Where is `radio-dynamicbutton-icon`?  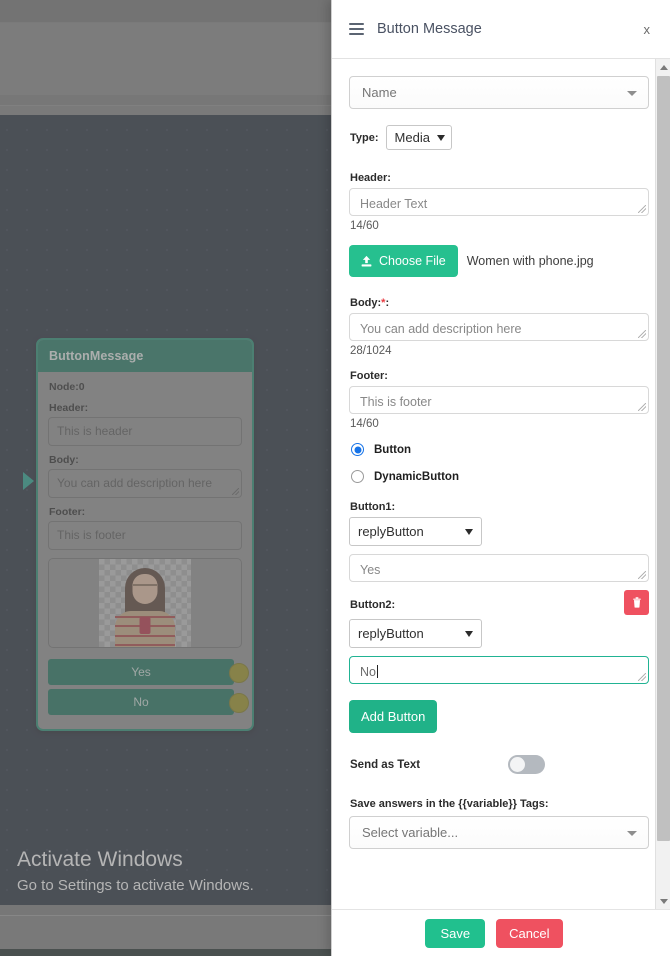 radio-dynamicbutton-icon is located at coordinates (357, 476).